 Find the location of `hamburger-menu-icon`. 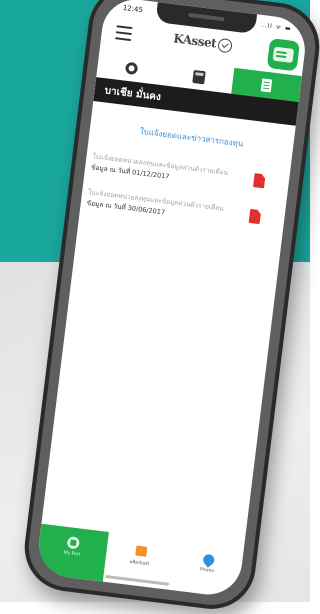

hamburger-menu-icon is located at coordinates (124, 33).